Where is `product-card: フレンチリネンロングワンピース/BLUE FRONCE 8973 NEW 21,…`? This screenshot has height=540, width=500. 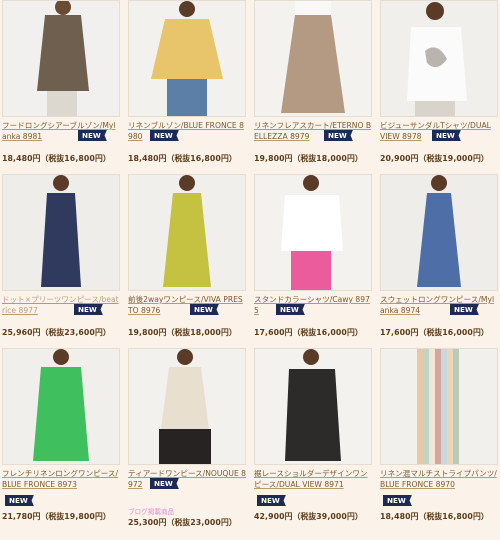 product-card: フレンチリネンロングワンピース/BLUE FRONCE 8973 NEW 21,… is located at coordinates (61, 435).